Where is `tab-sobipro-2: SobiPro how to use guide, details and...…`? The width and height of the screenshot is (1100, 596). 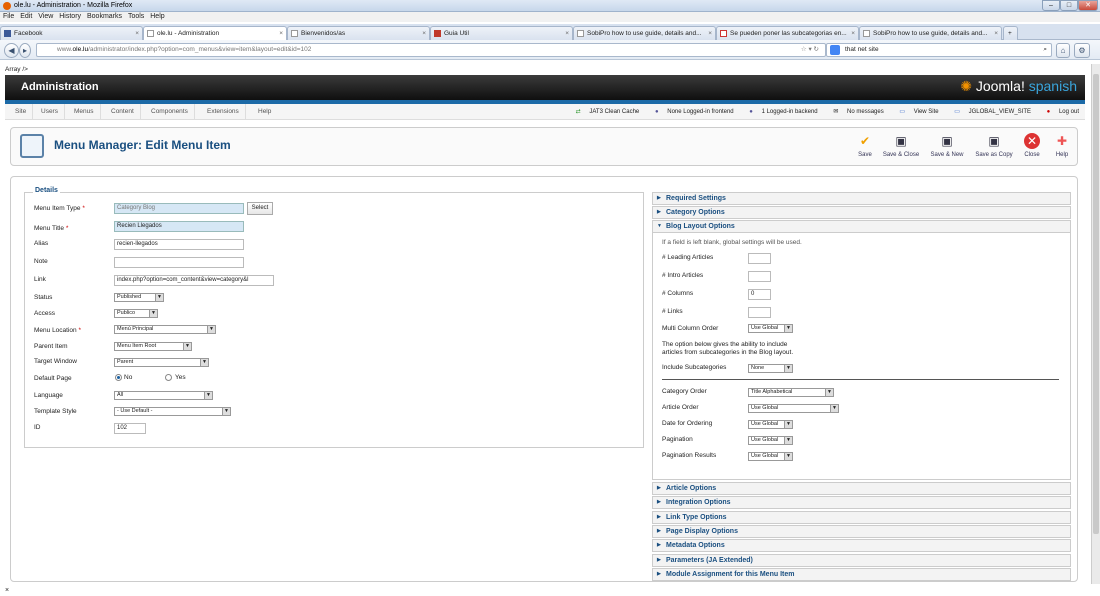 tab-sobipro-2: SobiPro how to use guide, details and...… is located at coordinates (930, 33).